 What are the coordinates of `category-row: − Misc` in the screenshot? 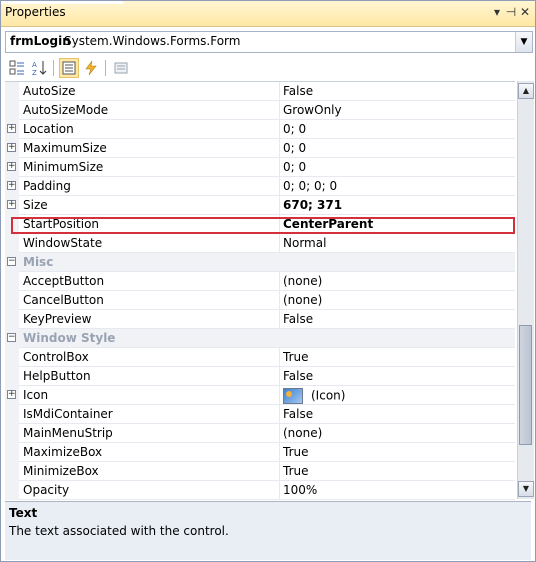 It's located at (260, 262).